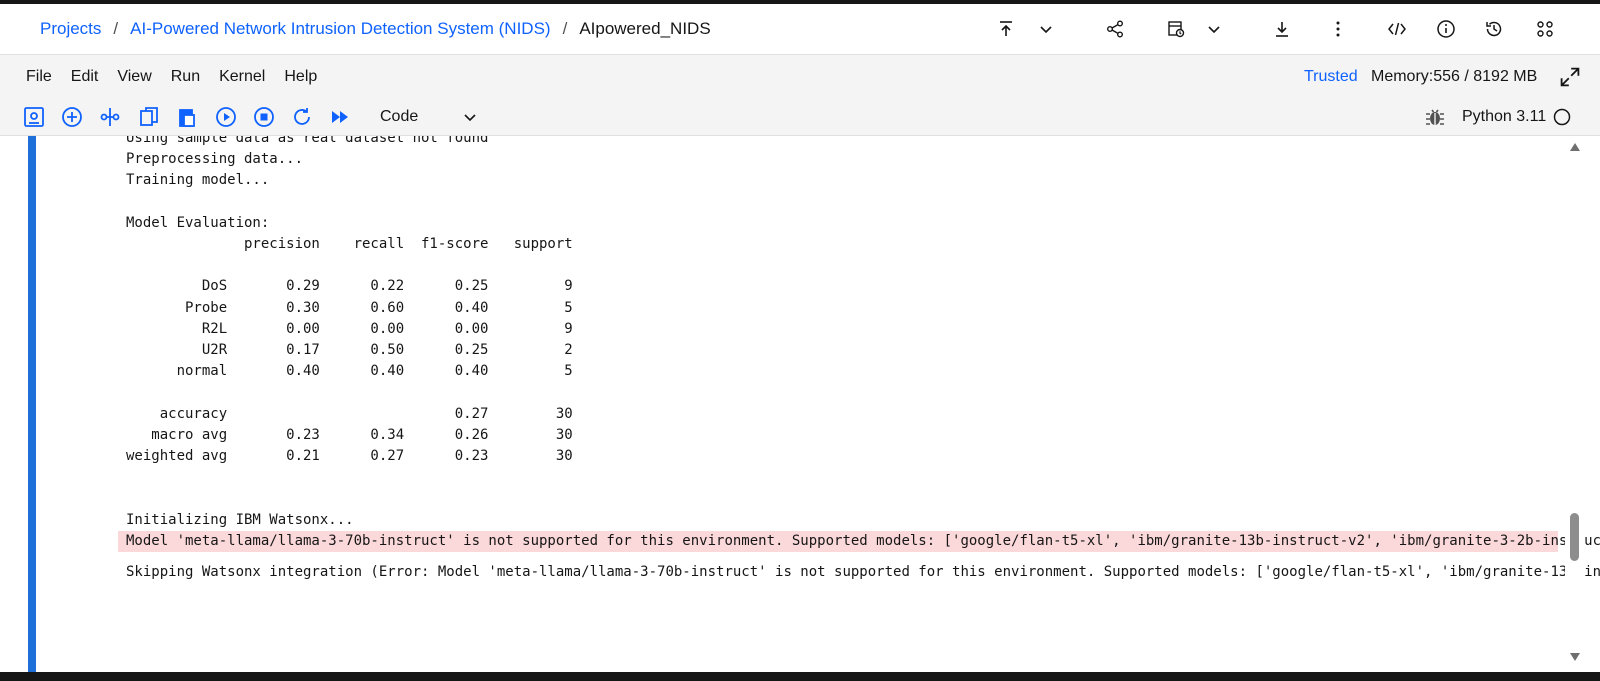  I want to click on run-cell-icon, so click(226, 117).